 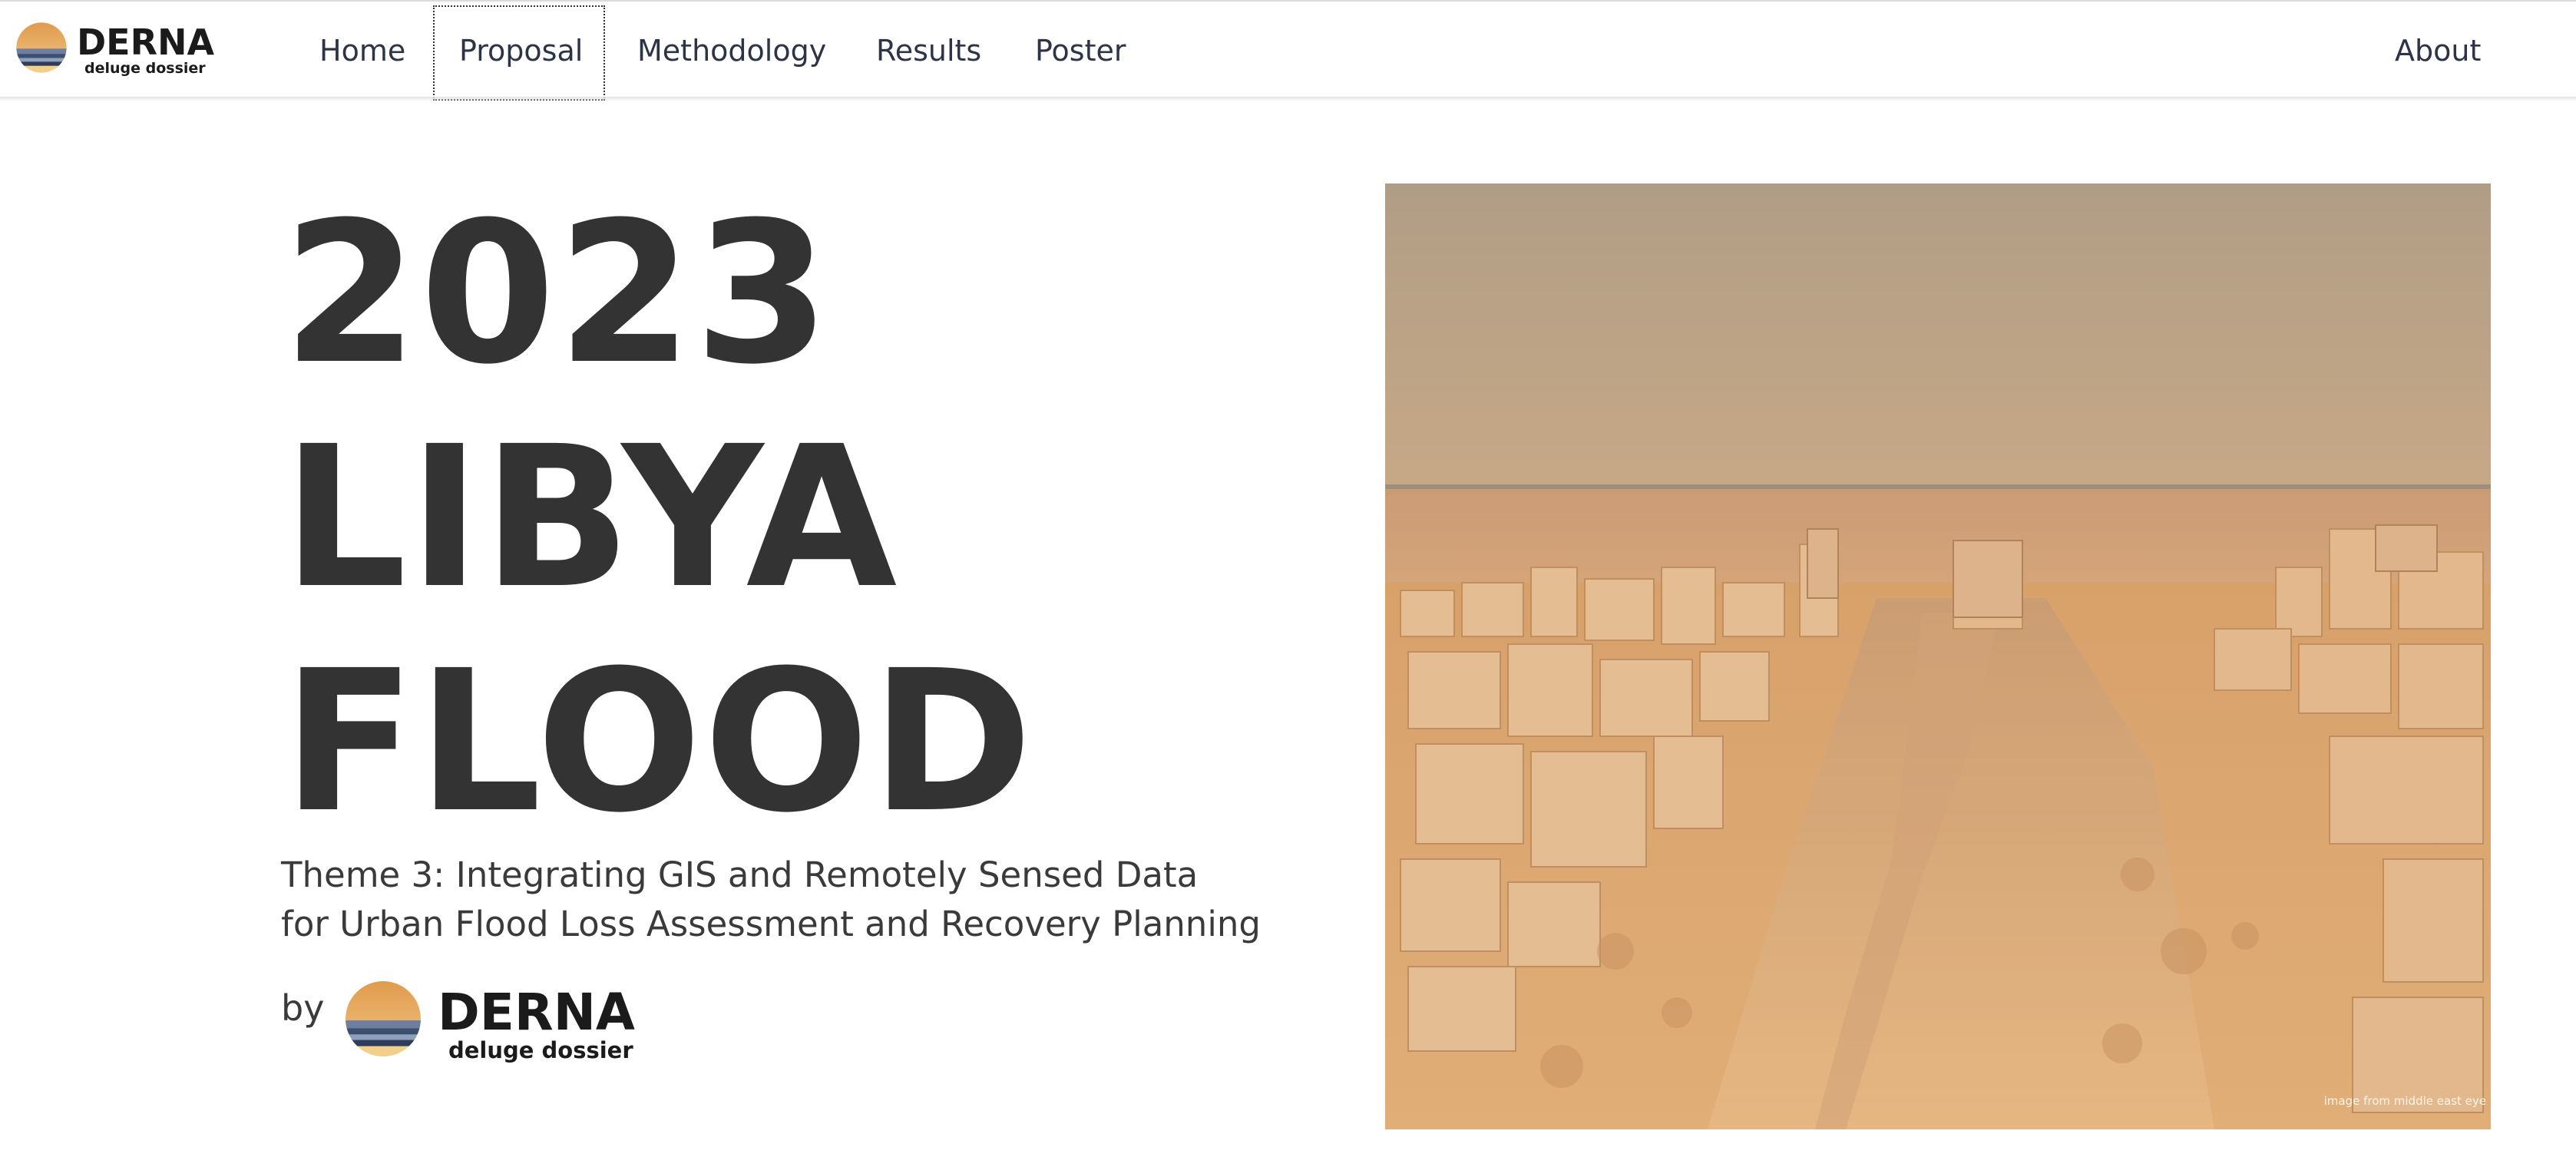 I want to click on nav-methodology-link: Methodology, so click(x=731, y=50).